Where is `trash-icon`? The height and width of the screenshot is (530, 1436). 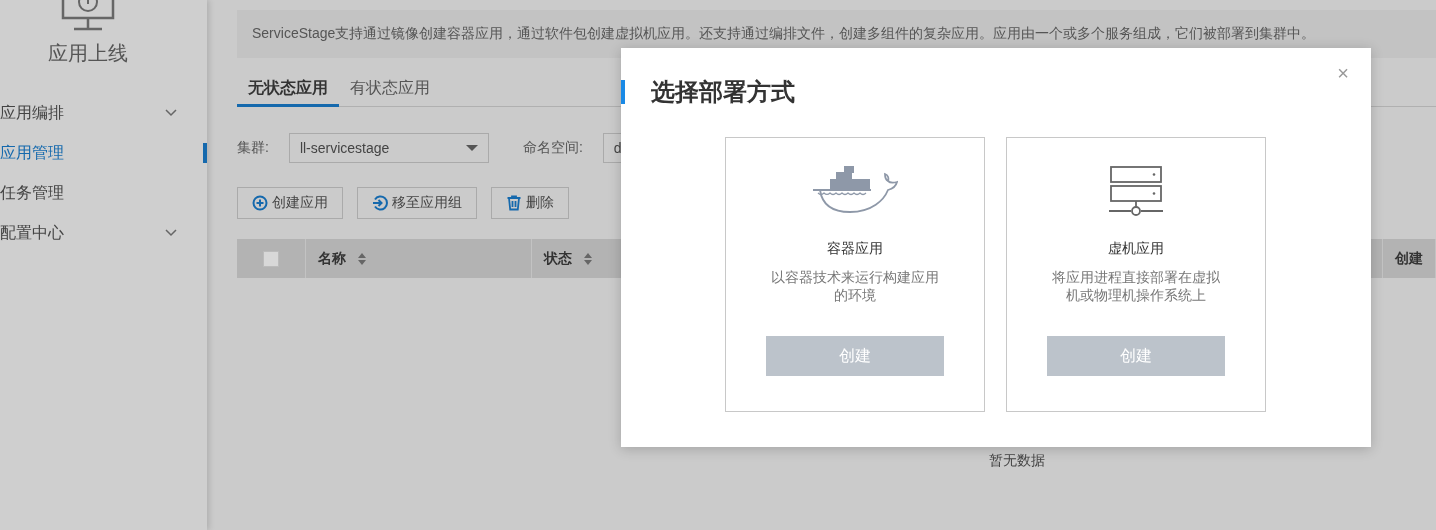 trash-icon is located at coordinates (514, 203).